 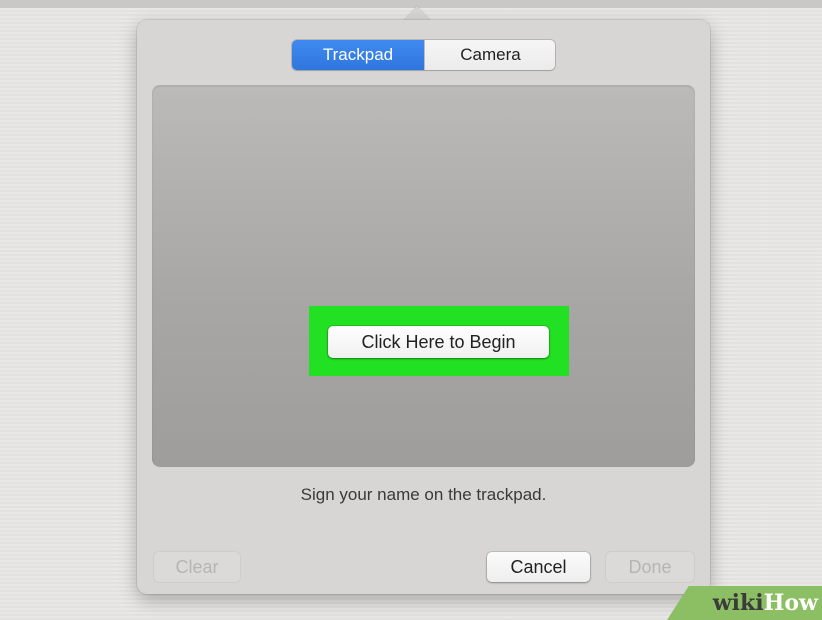 I want to click on clear-button: Clear, so click(x=197, y=567).